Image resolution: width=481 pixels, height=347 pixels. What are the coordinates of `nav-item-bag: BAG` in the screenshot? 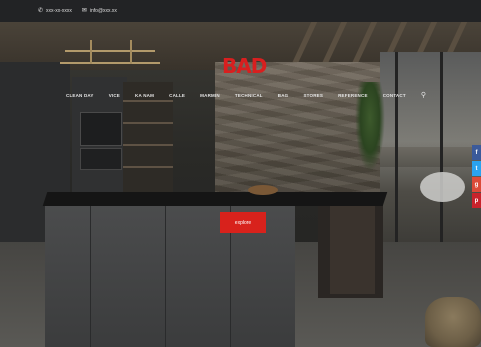 It's located at (283, 95).